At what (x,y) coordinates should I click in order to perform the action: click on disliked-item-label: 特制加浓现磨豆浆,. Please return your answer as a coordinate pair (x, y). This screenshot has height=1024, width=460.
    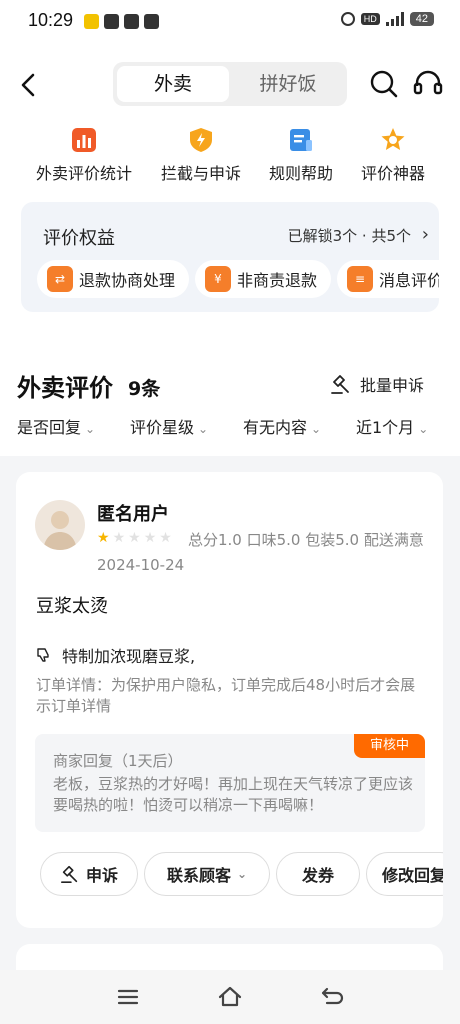
    Looking at the image, I should click on (129, 656).